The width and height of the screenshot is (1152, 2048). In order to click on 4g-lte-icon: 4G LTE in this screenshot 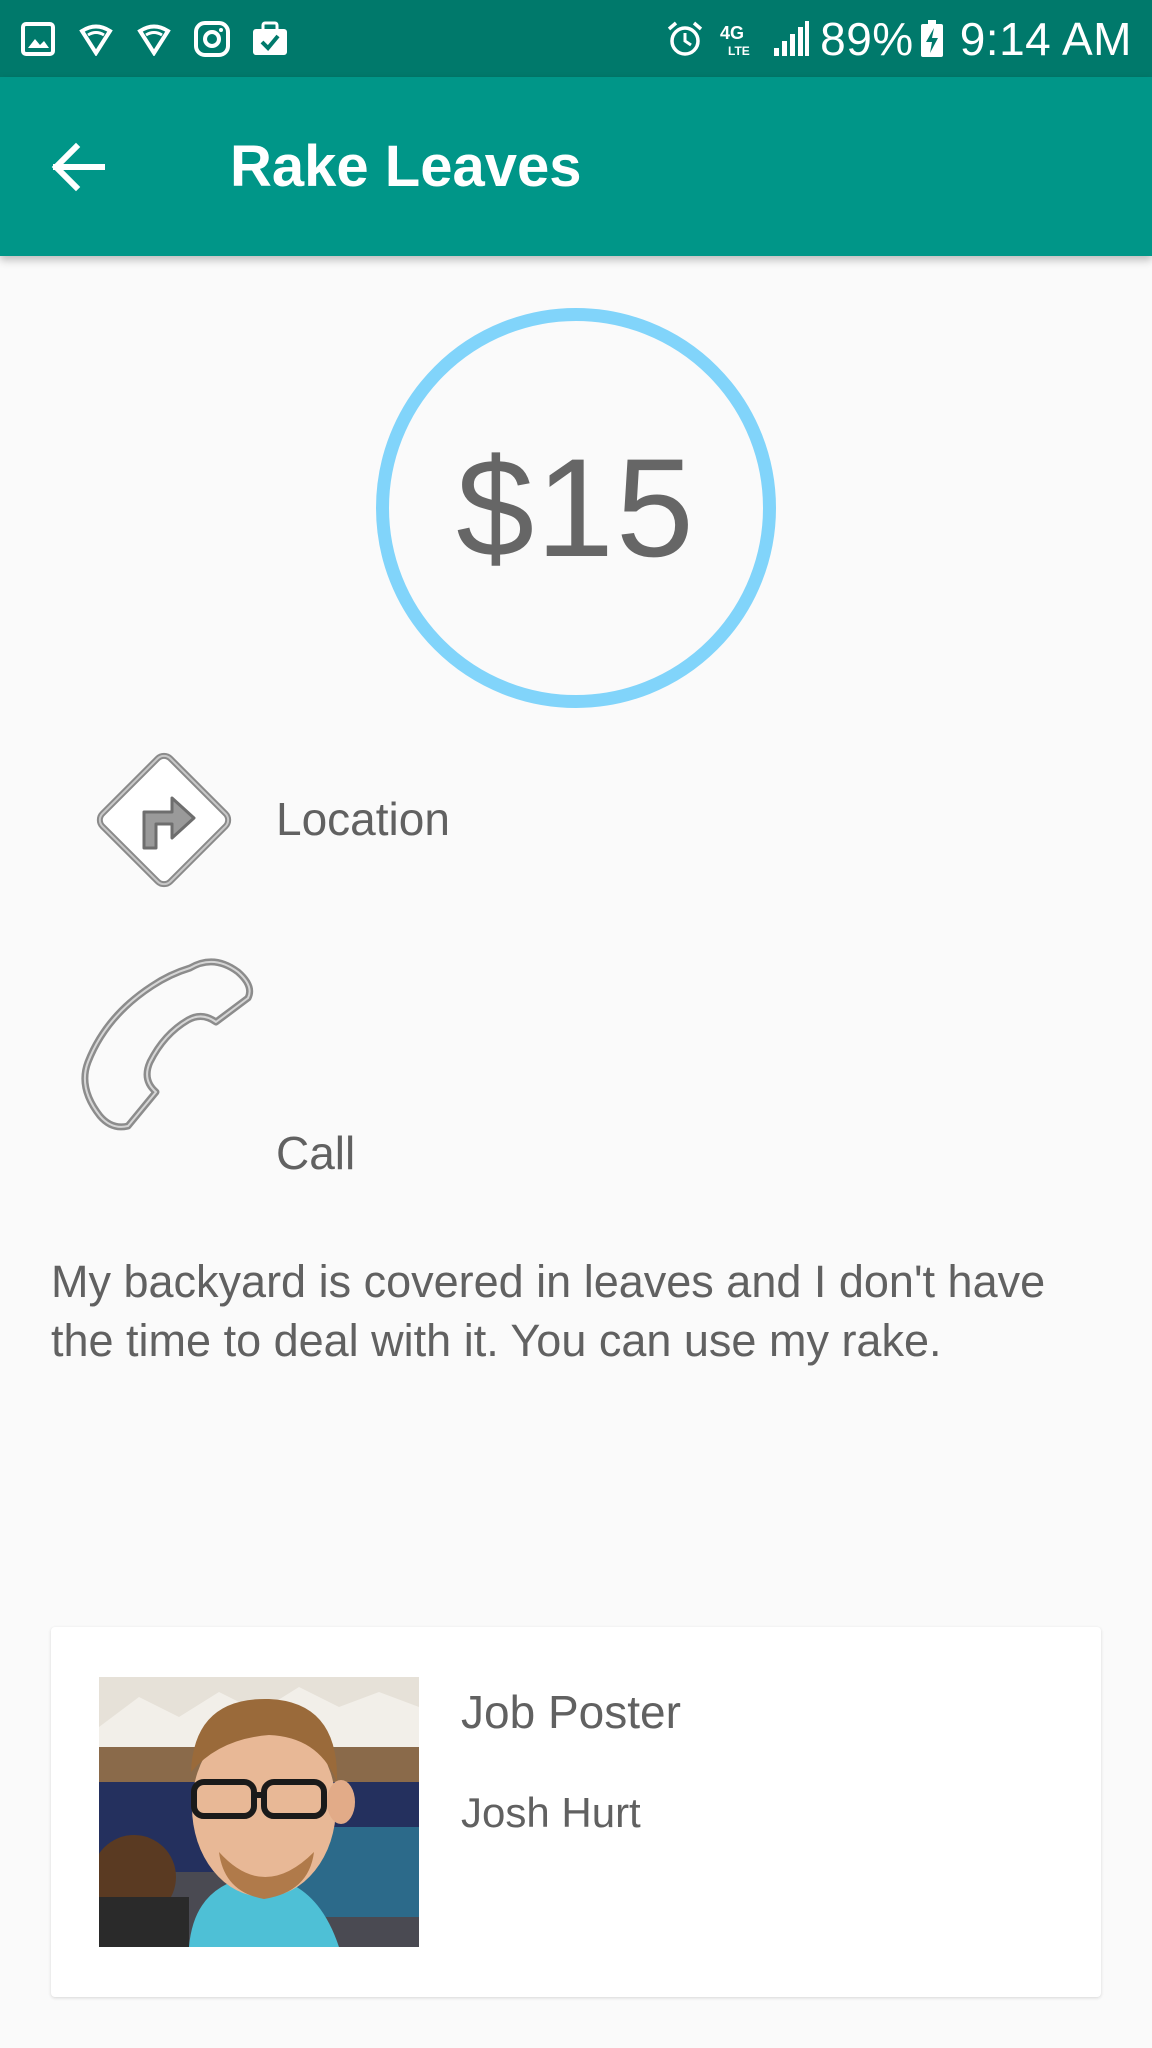, I will do `click(738, 39)`.